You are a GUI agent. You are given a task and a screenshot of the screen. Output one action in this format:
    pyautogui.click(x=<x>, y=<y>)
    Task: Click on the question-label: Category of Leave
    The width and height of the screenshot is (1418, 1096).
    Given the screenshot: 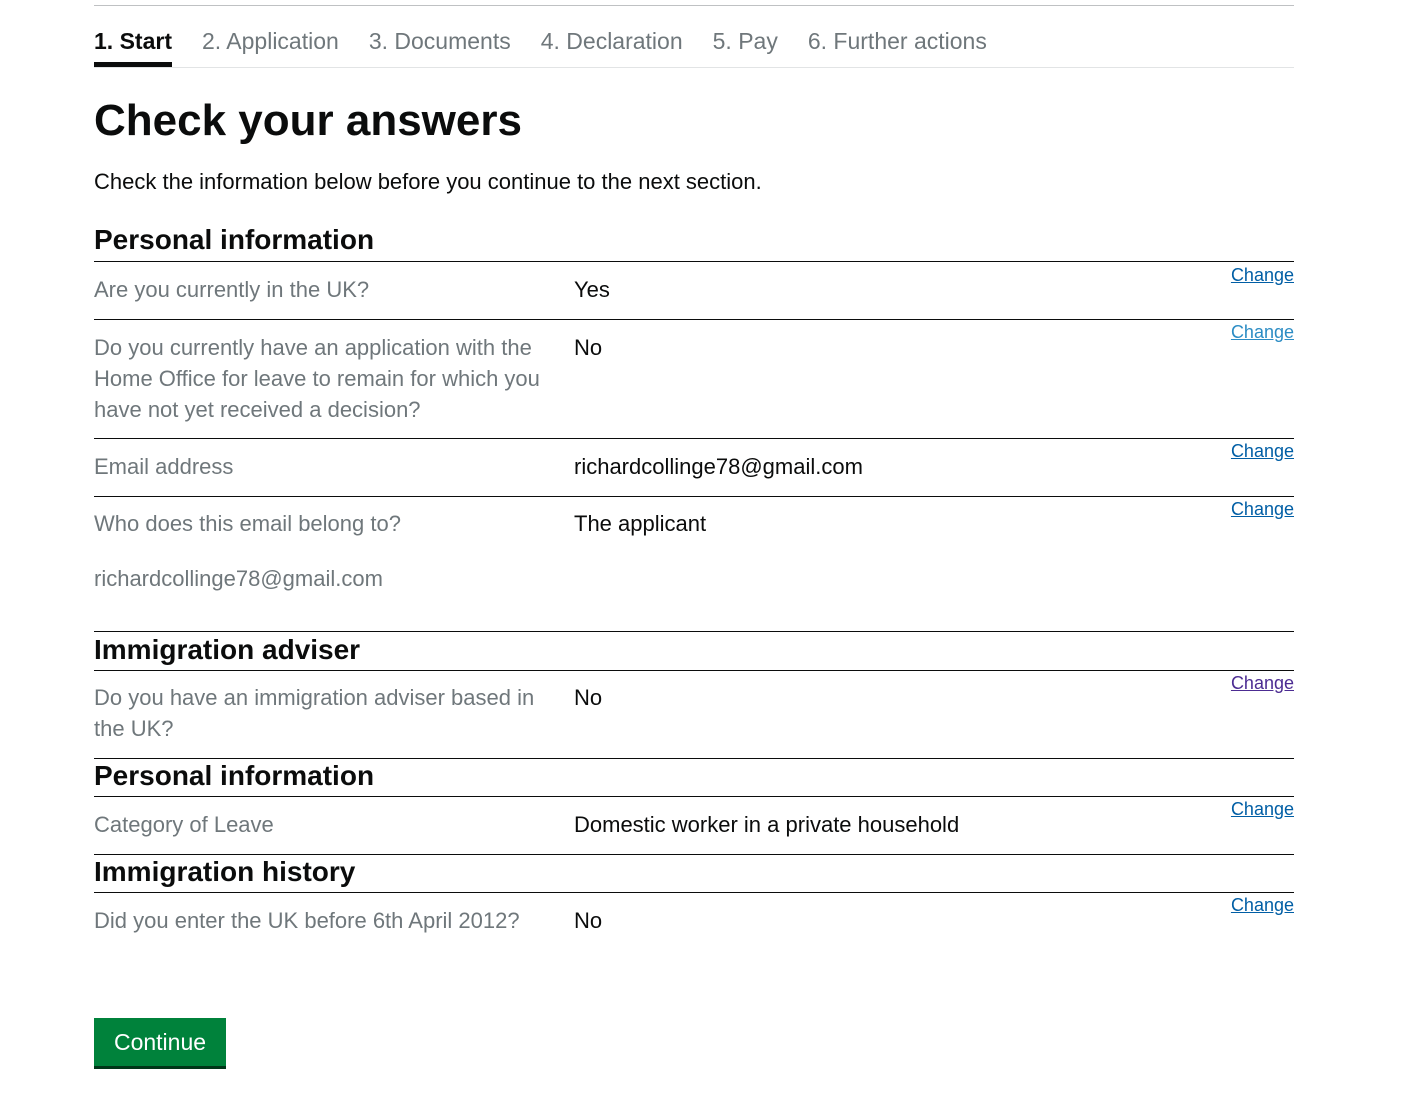 What is the action you would take?
    pyautogui.click(x=184, y=824)
    